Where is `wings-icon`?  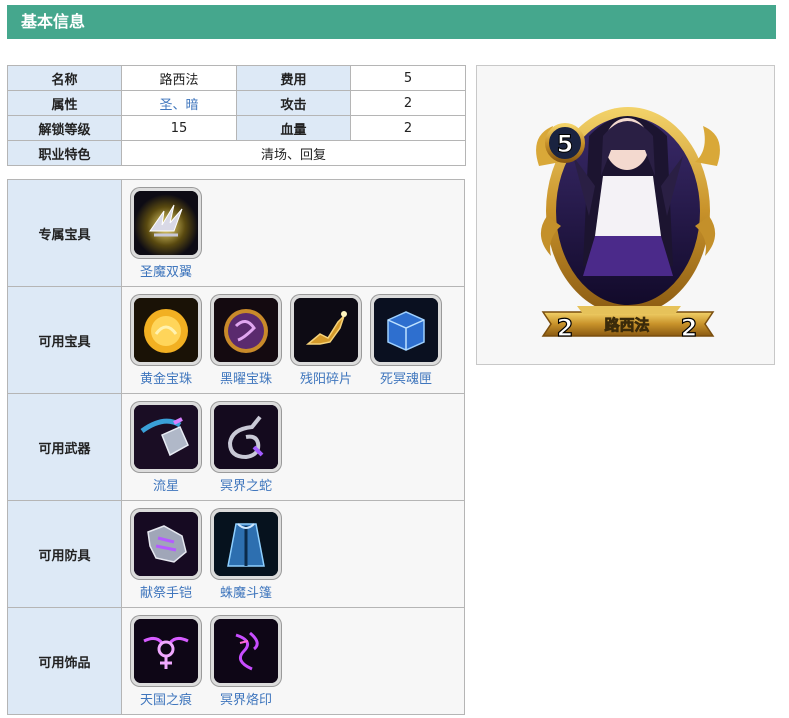
wings-icon is located at coordinates (166, 223).